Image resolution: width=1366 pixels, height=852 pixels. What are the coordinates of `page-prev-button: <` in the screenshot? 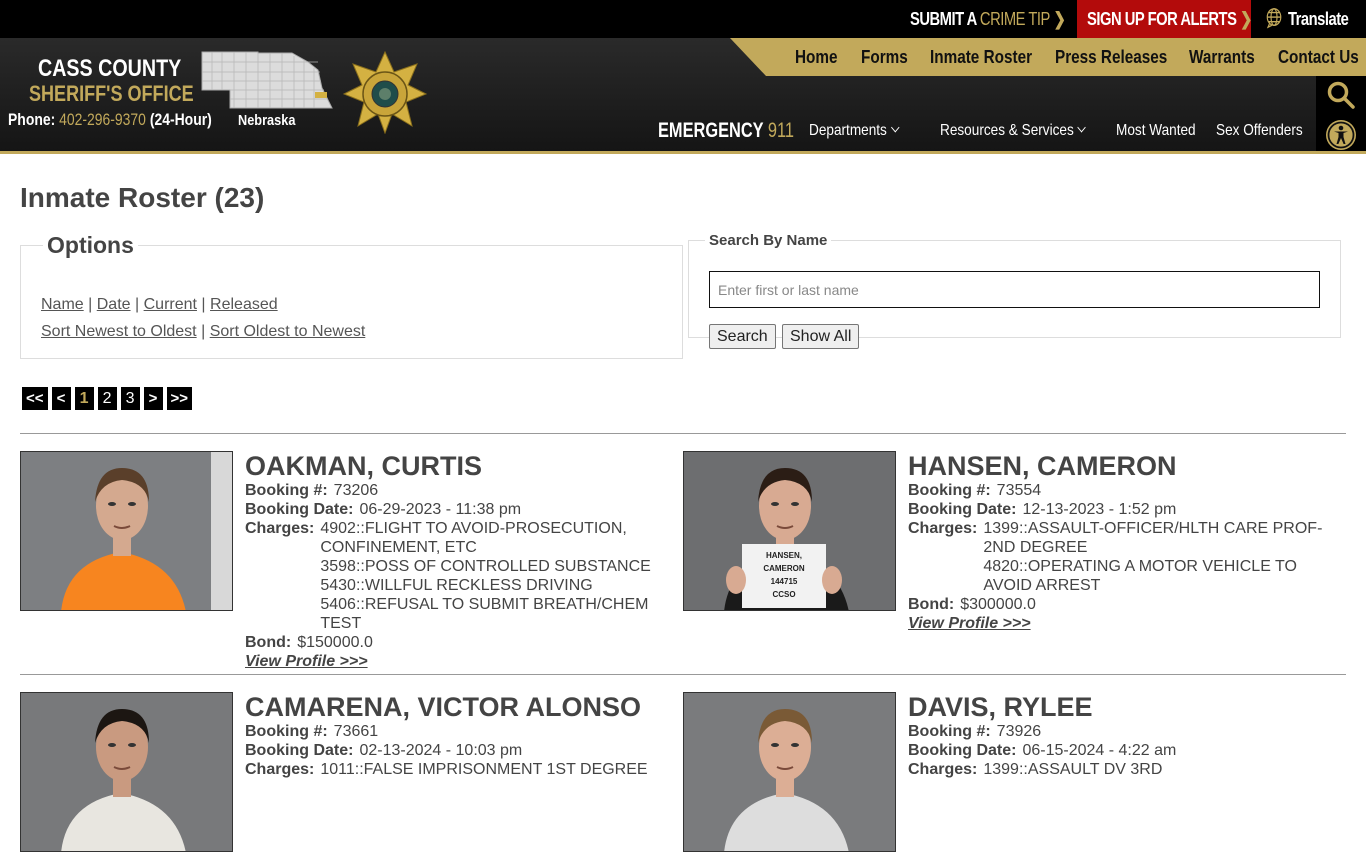 It's located at (61, 398).